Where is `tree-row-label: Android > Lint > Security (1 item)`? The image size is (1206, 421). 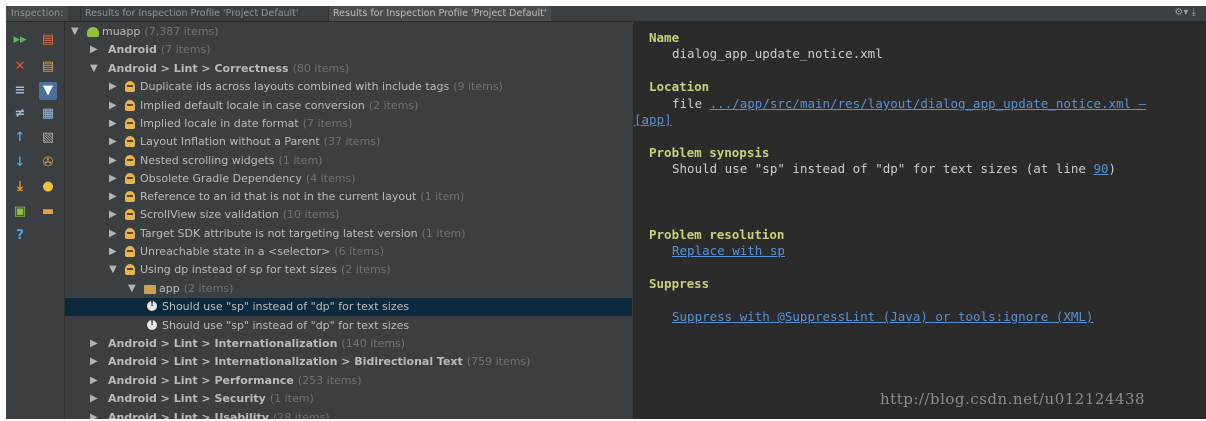
tree-row-label: Android > Lint > Security (1 item) is located at coordinates (211, 399).